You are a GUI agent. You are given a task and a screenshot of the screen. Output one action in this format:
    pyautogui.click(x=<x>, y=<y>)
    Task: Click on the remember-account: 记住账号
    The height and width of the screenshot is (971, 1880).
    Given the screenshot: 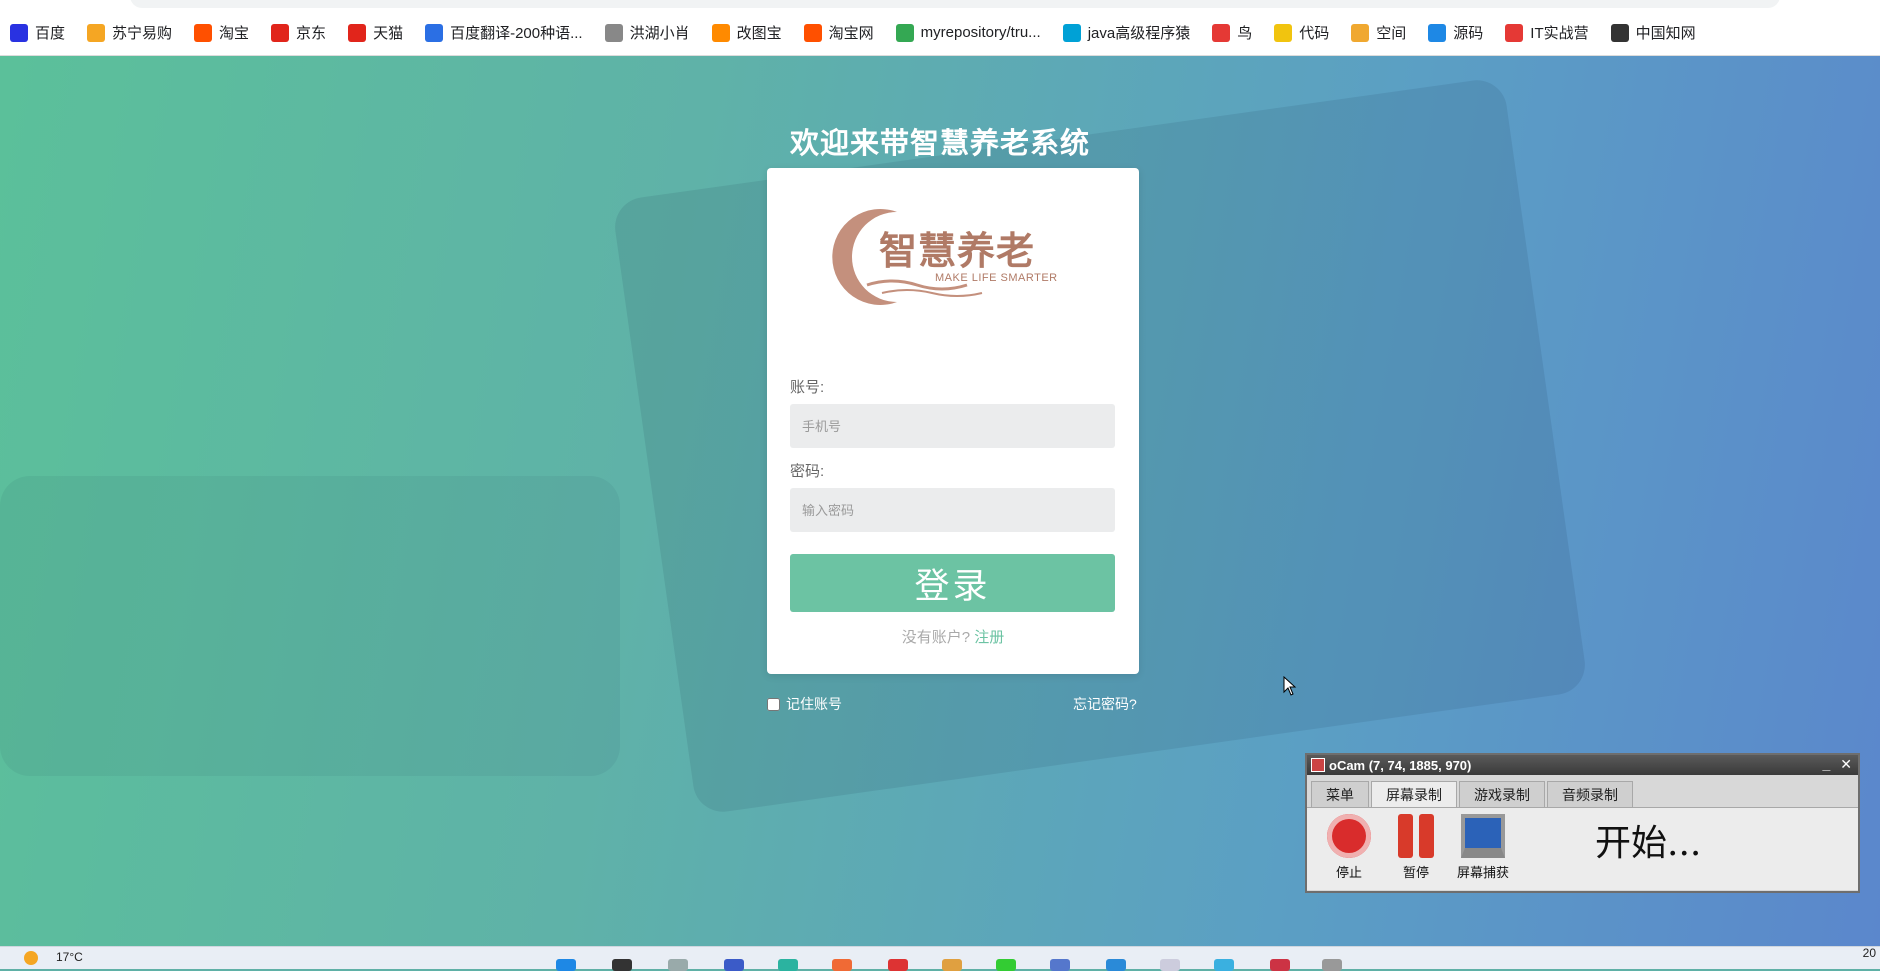 What is the action you would take?
    pyautogui.click(x=804, y=704)
    